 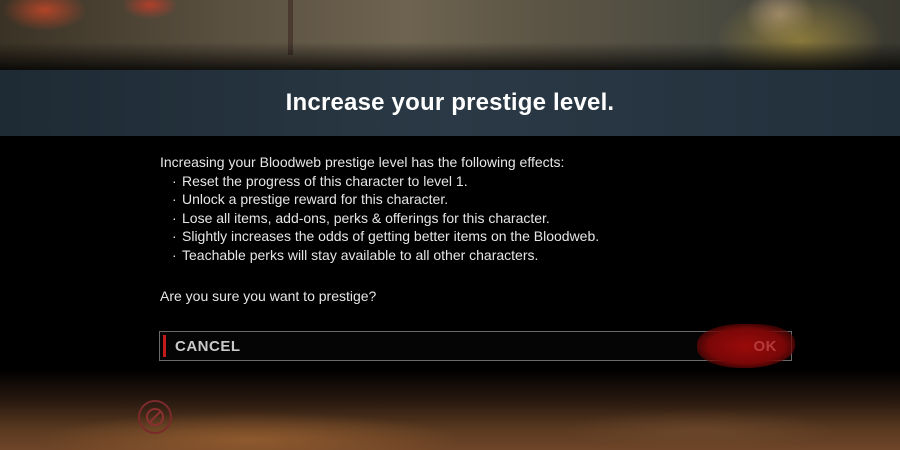 I want to click on dialog-title-banner: Increase your prestige level., so click(x=450, y=103).